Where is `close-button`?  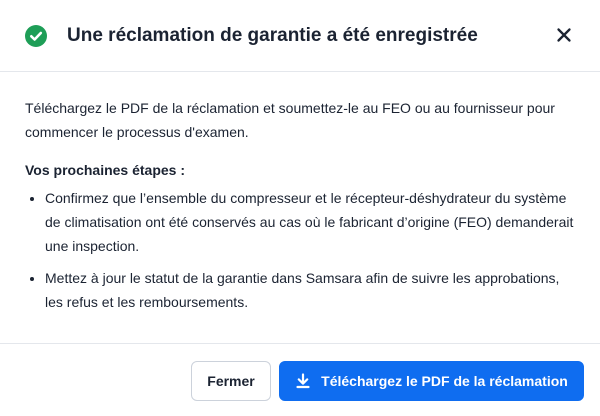 close-button is located at coordinates (564, 37).